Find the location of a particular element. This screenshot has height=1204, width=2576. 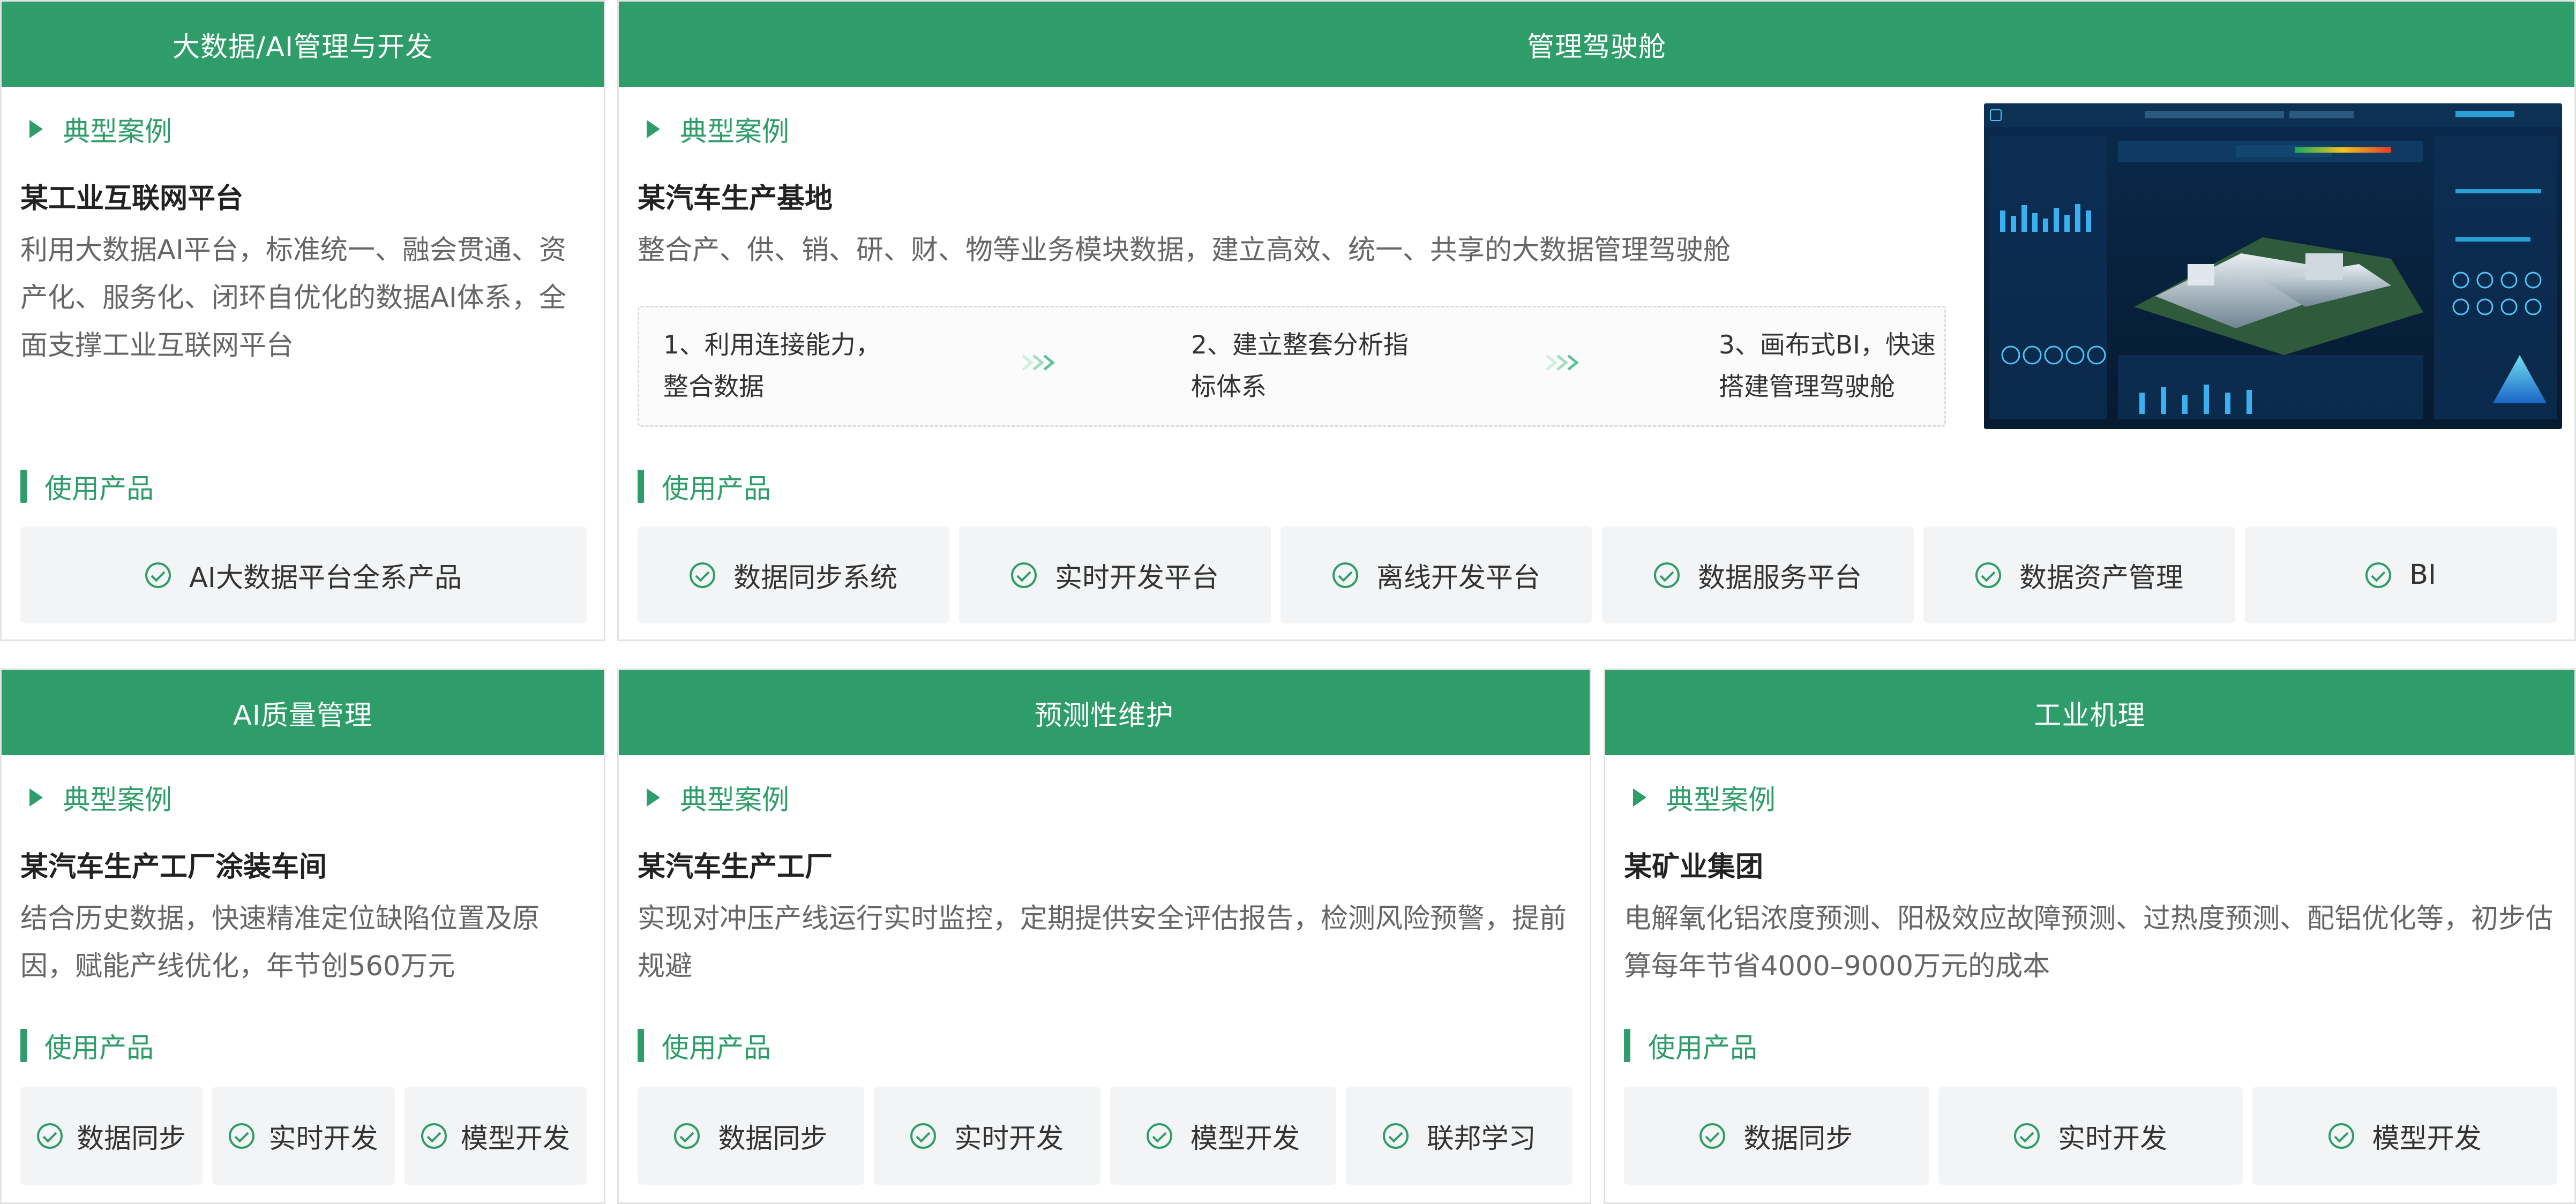

case-title: 某矿业集团 is located at coordinates (1694, 867).